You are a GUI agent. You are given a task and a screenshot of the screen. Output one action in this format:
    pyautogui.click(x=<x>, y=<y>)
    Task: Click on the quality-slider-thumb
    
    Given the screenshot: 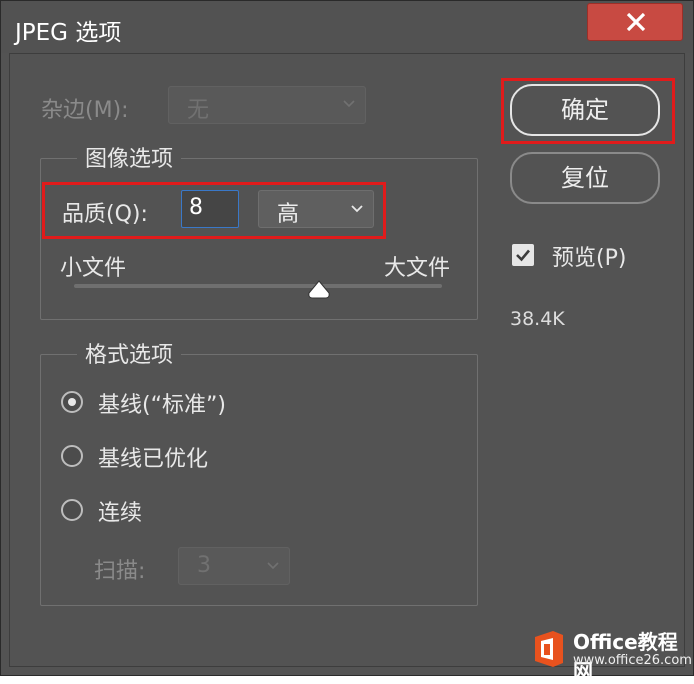 What is the action you would take?
    pyautogui.click(x=319, y=290)
    